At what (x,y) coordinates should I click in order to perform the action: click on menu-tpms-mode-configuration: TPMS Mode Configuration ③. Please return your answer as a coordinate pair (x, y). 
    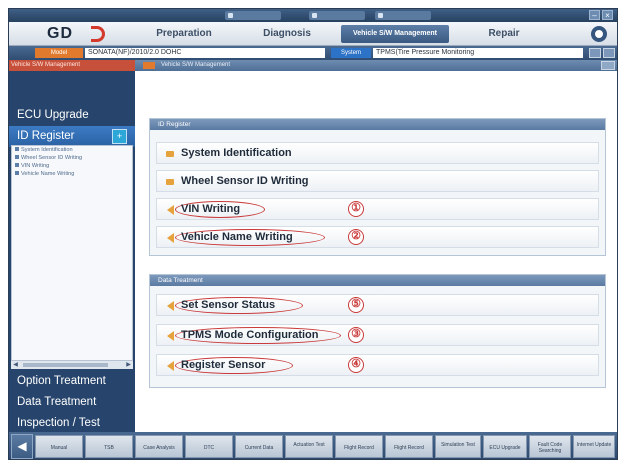
    Looking at the image, I should click on (377, 335).